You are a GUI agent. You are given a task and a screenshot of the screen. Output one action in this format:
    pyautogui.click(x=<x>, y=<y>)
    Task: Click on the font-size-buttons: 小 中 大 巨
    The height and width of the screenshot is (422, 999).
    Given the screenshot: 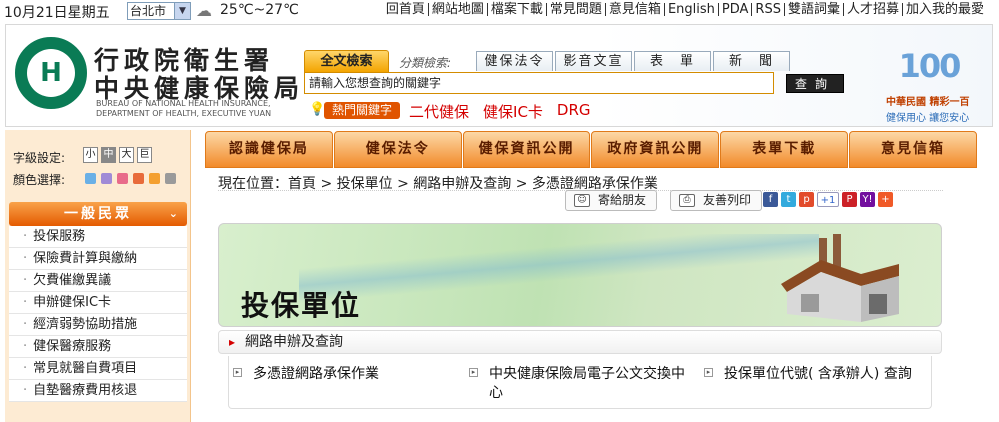 What is the action you would take?
    pyautogui.click(x=119, y=155)
    